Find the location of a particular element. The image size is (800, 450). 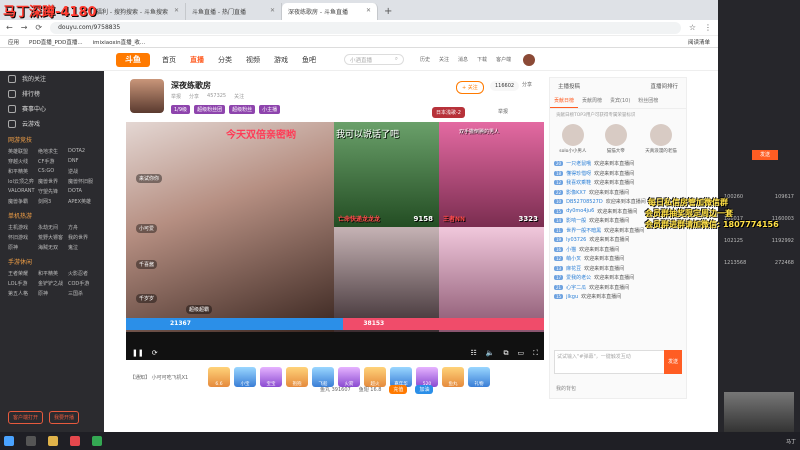

sidebar-game: 怀旧游戏 is located at coordinates (22, 237).